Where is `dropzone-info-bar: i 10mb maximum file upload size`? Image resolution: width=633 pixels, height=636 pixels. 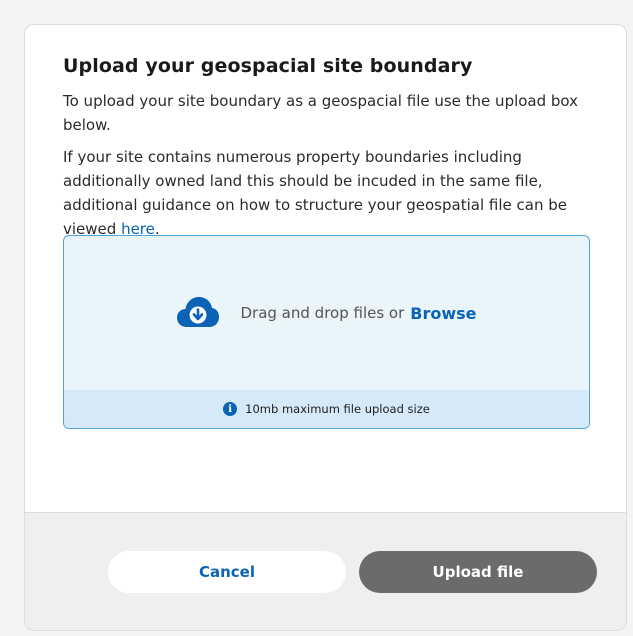 dropzone-info-bar: i 10mb maximum file upload size is located at coordinates (326, 409).